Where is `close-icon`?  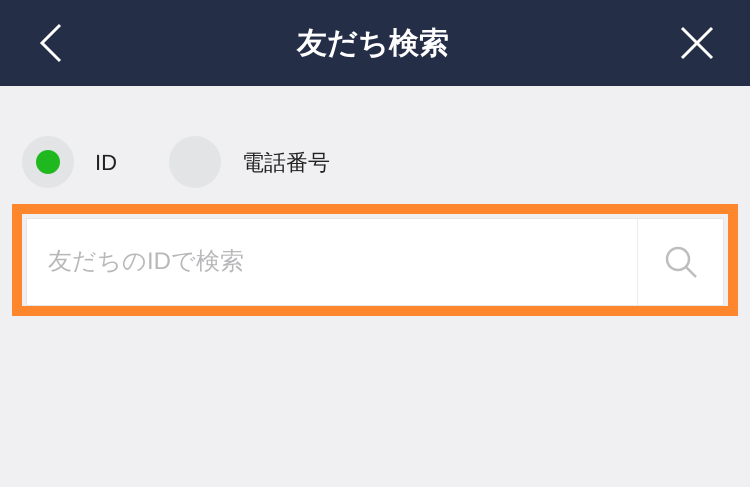 close-icon is located at coordinates (697, 43).